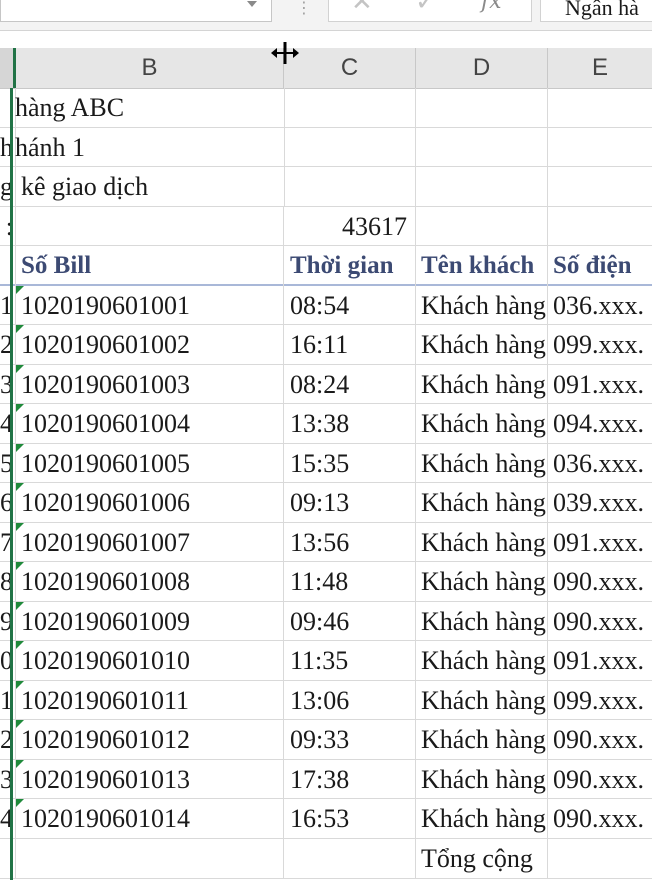 The image size is (652, 880). What do you see at coordinates (304, 8) in the screenshot?
I see `formula-bar-grip-icon: ⋮` at bounding box center [304, 8].